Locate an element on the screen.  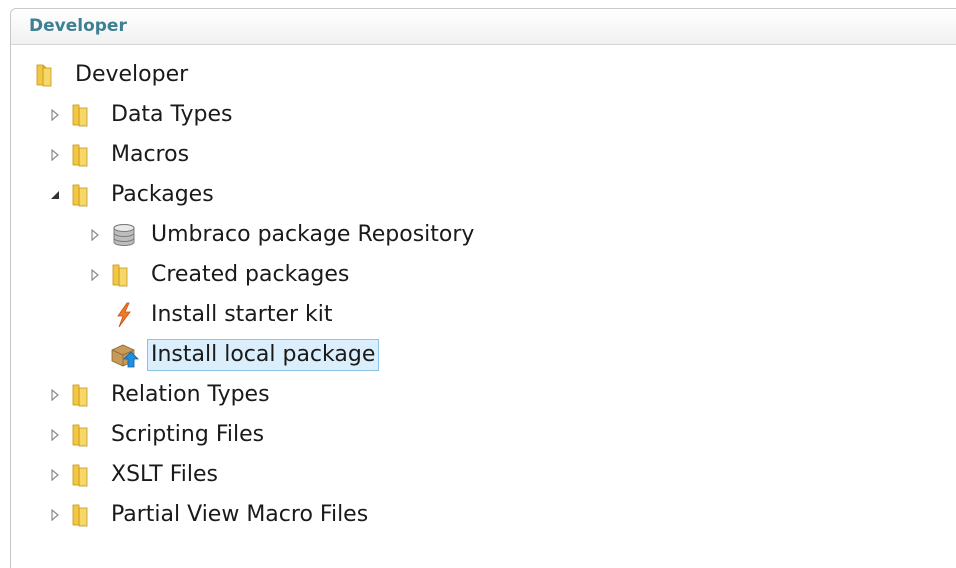
tree-node-umbraco-package-repository: Umbraco package Repository is located at coordinates (282, 235).